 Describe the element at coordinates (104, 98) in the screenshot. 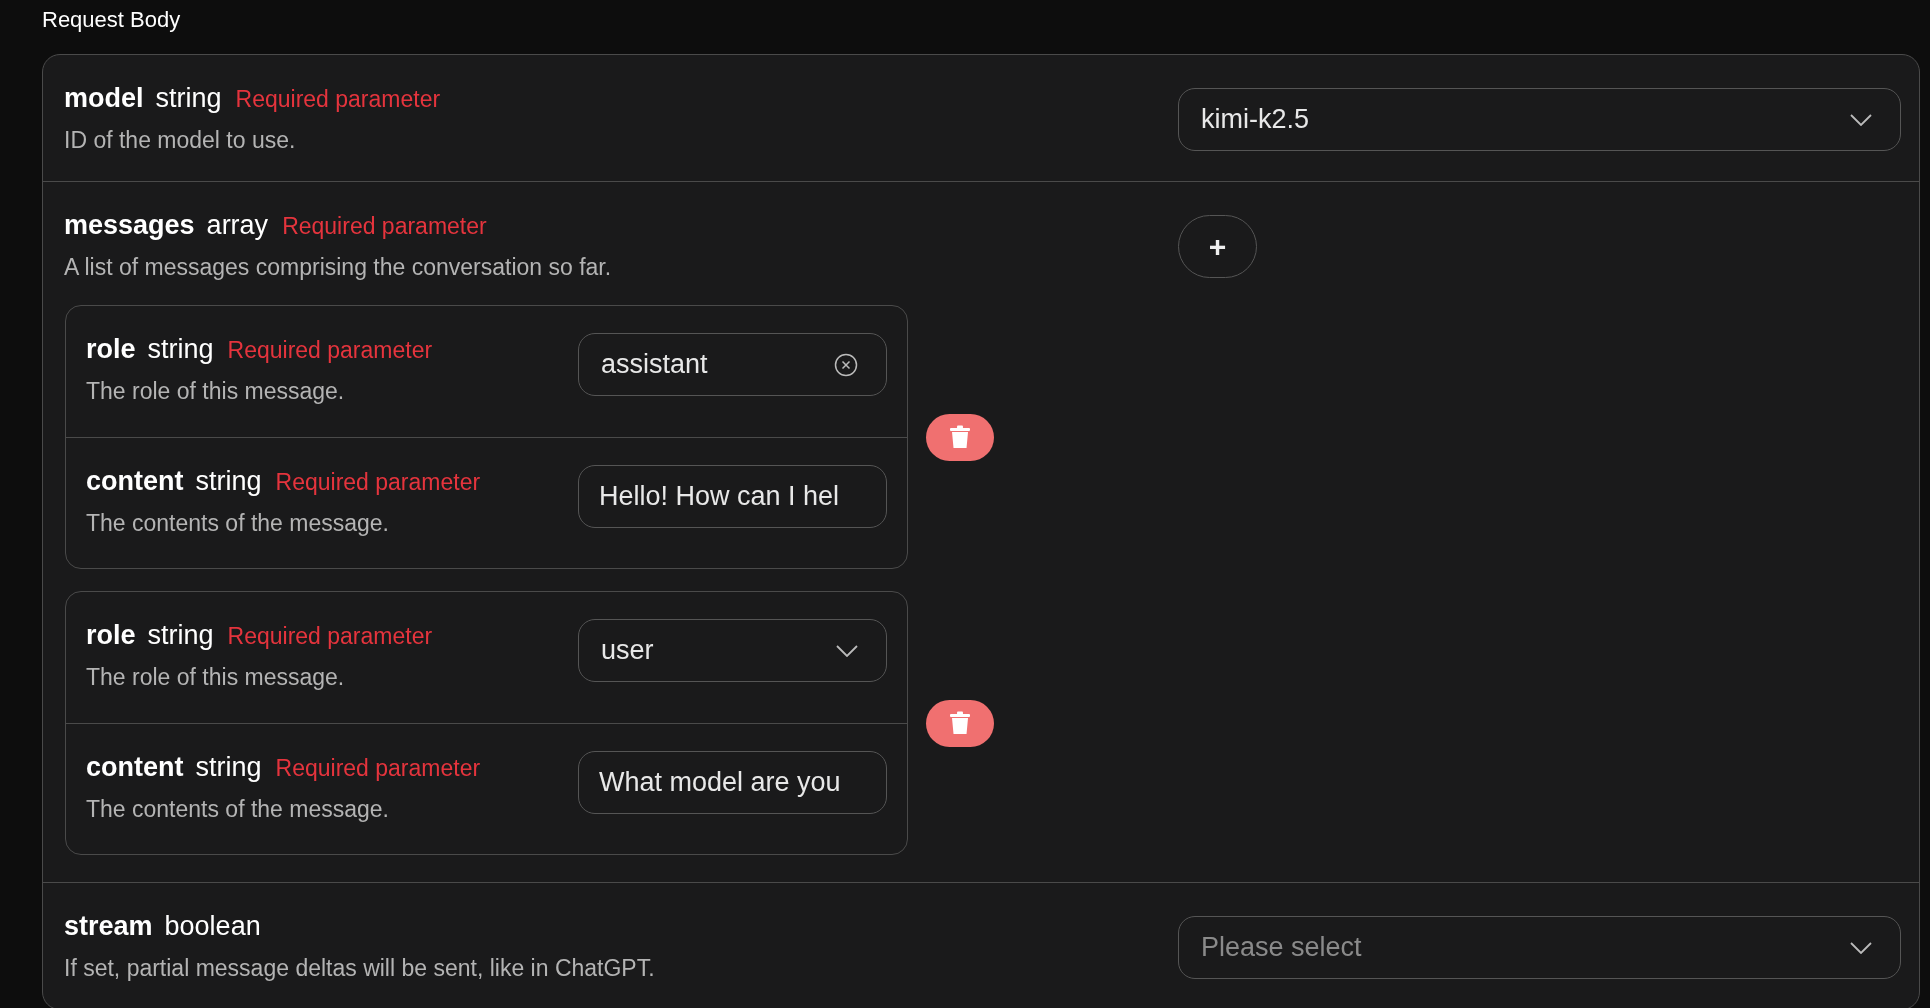

I see `param-name: model` at that location.